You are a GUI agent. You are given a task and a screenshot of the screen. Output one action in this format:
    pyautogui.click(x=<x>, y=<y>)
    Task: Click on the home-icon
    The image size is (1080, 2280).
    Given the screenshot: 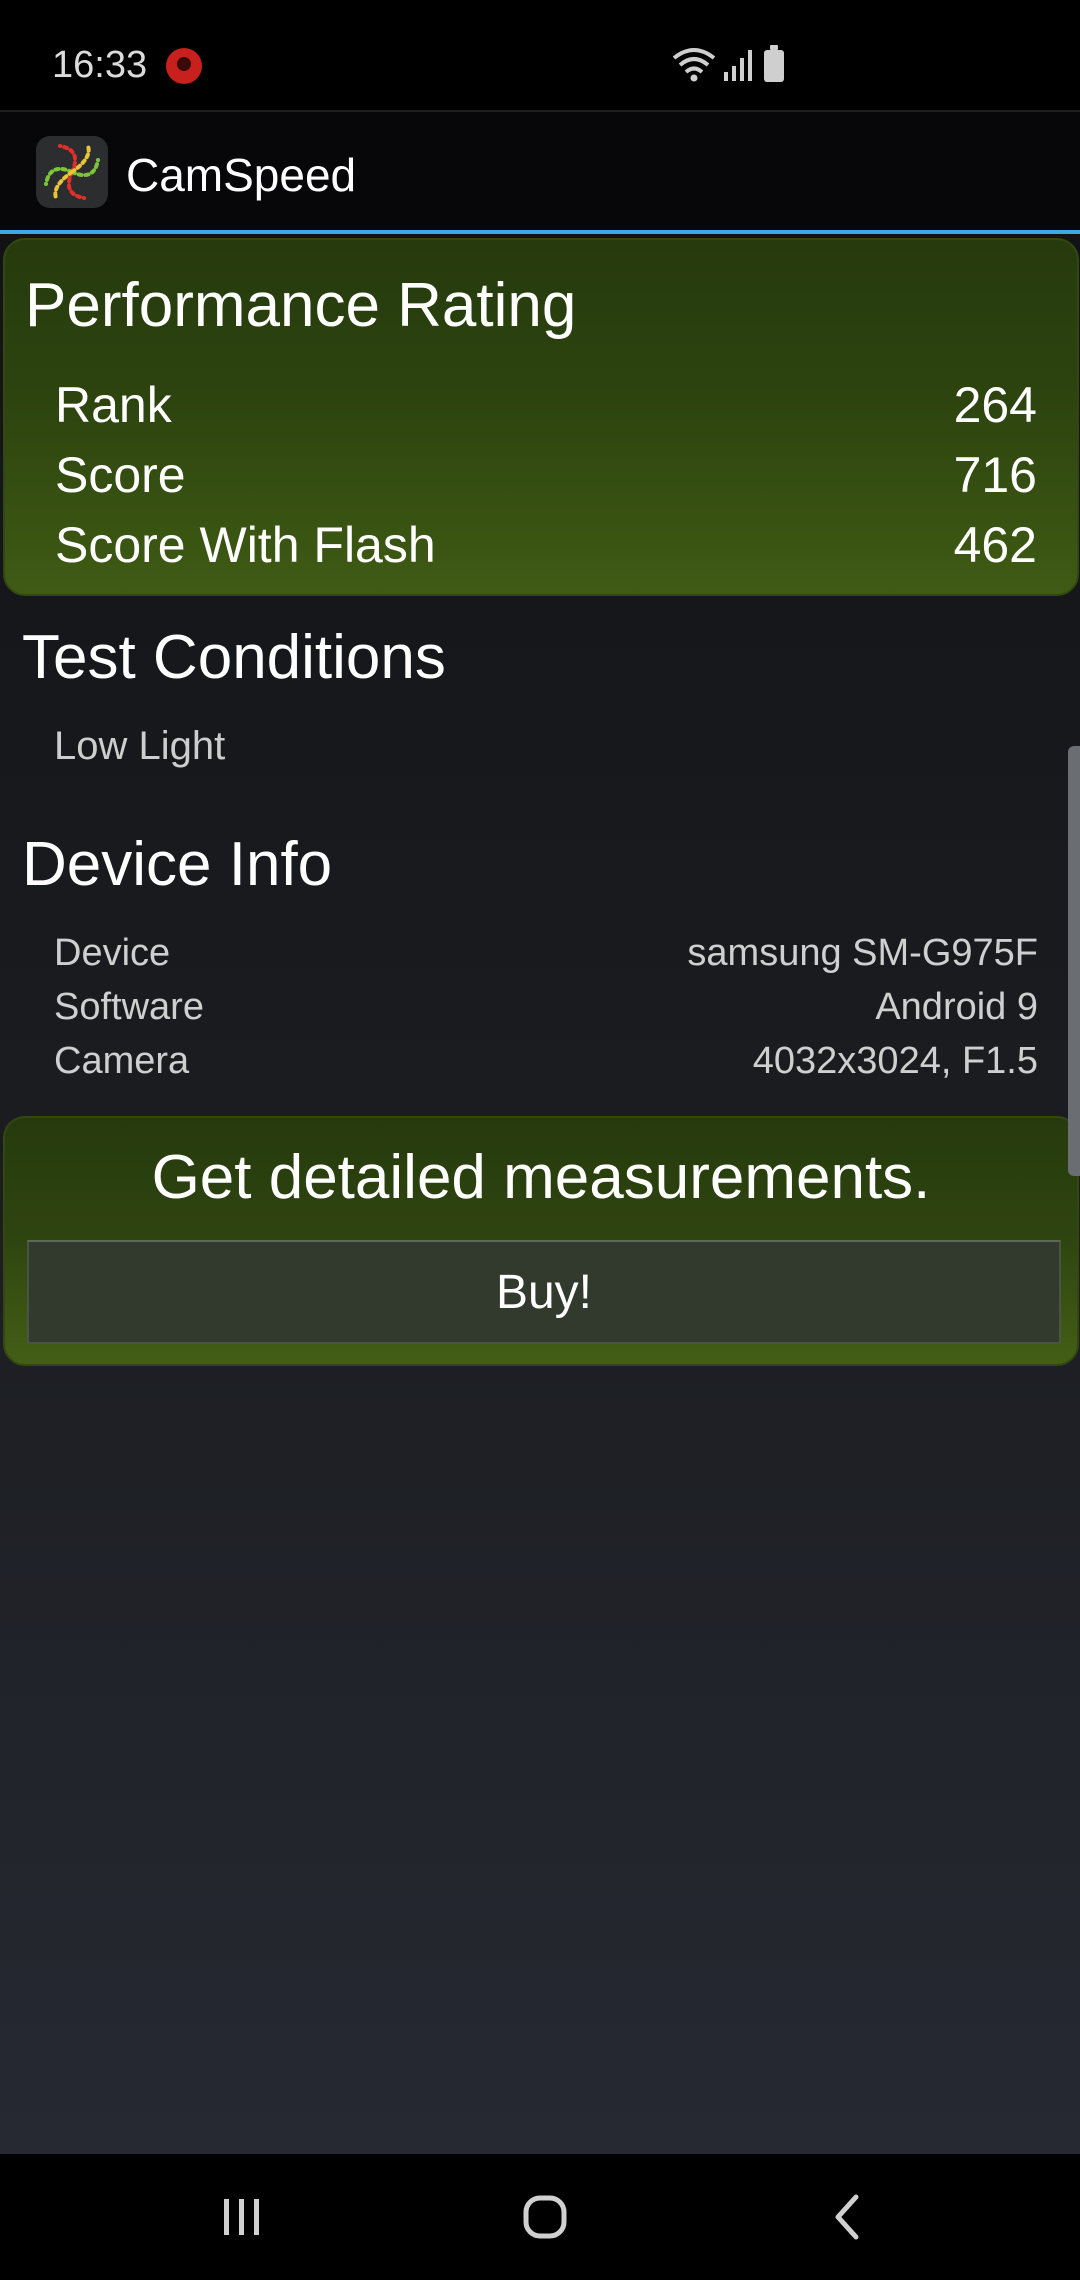 What is the action you would take?
    pyautogui.click(x=545, y=2217)
    